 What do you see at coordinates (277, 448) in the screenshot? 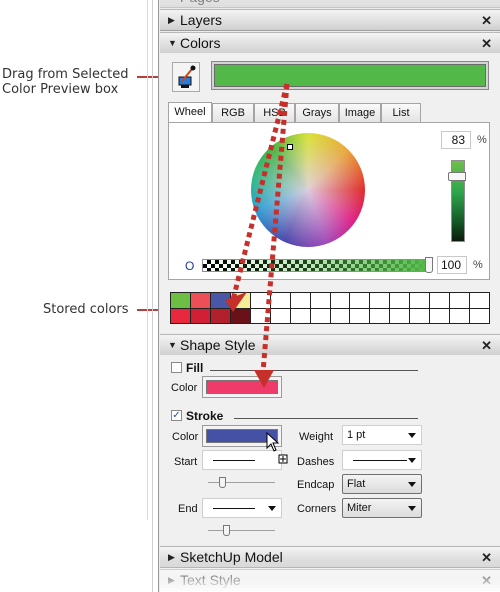
I see `drag-cursor-icon` at bounding box center [277, 448].